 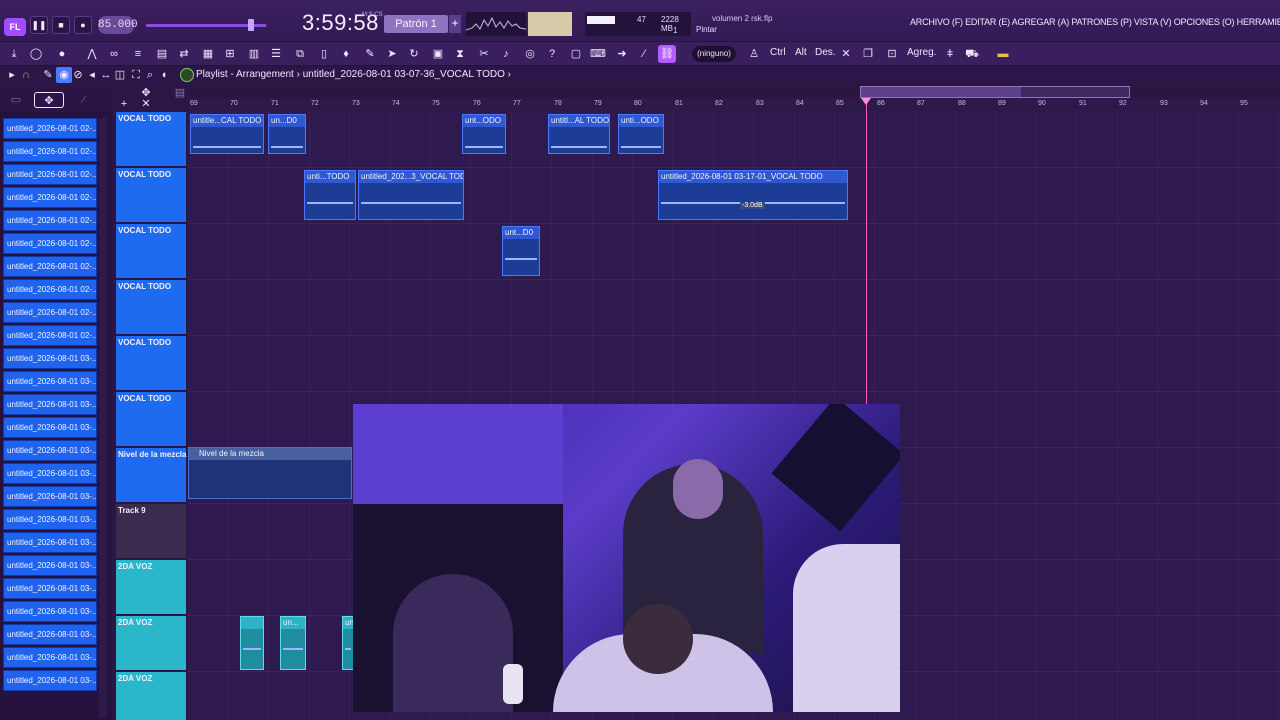 What do you see at coordinates (62, 54) in the screenshot?
I see `record-mode-icon: ●` at bounding box center [62, 54].